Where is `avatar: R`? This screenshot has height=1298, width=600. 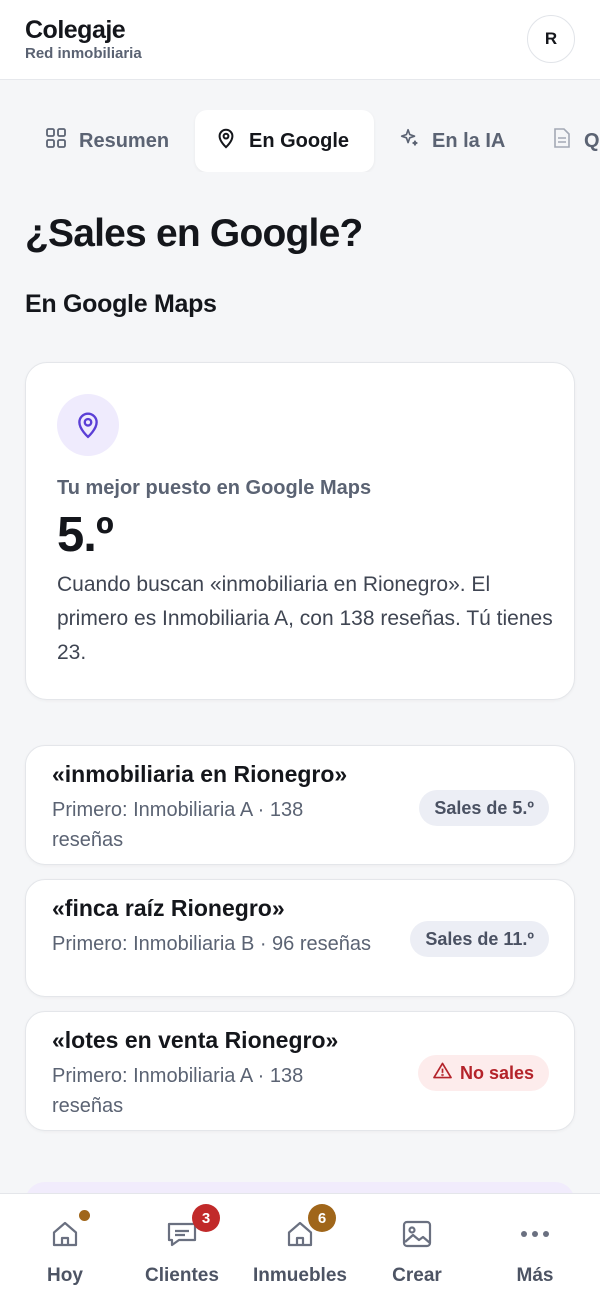
avatar: R is located at coordinates (551, 39).